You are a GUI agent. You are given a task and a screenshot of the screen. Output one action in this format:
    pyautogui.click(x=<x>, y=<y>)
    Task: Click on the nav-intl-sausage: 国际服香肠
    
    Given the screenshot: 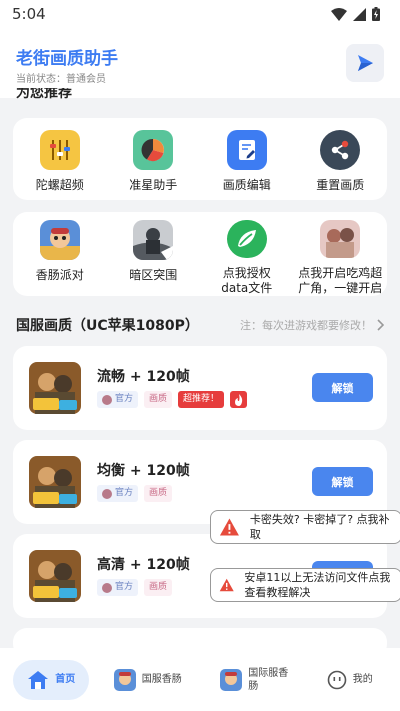 What is the action you would take?
    pyautogui.click(x=254, y=680)
    